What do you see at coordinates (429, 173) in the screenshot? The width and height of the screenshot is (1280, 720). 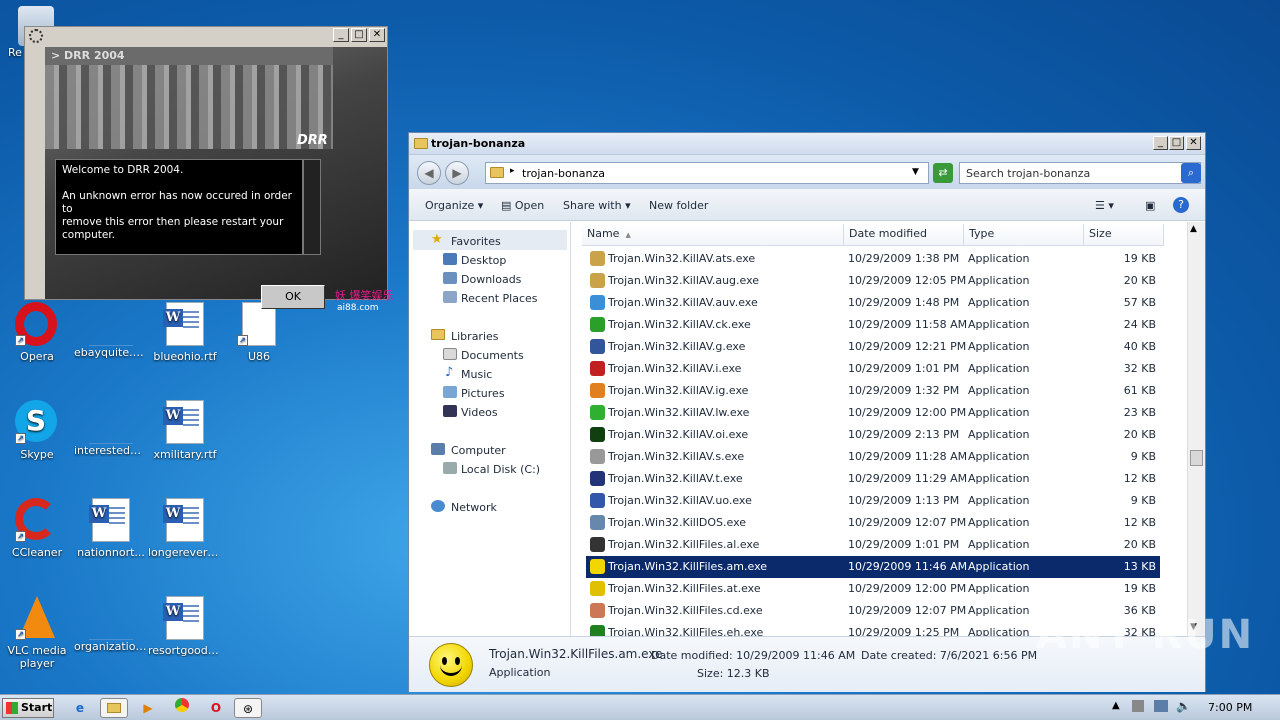 I see `back-button: ◀` at bounding box center [429, 173].